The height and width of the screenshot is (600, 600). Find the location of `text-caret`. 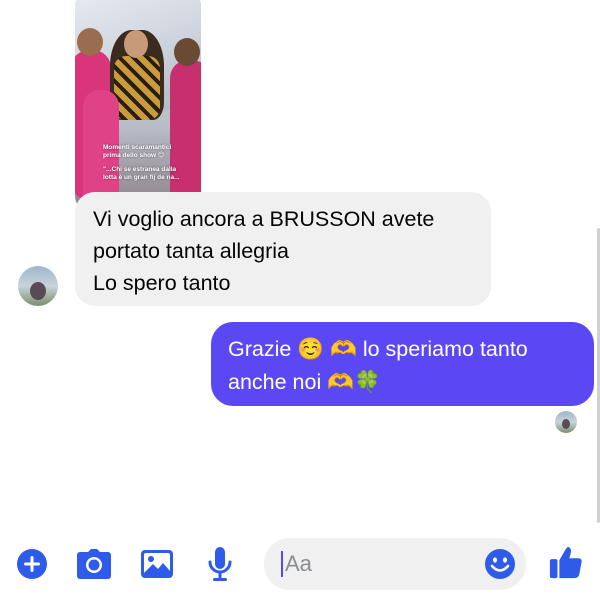

text-caret is located at coordinates (282, 564).